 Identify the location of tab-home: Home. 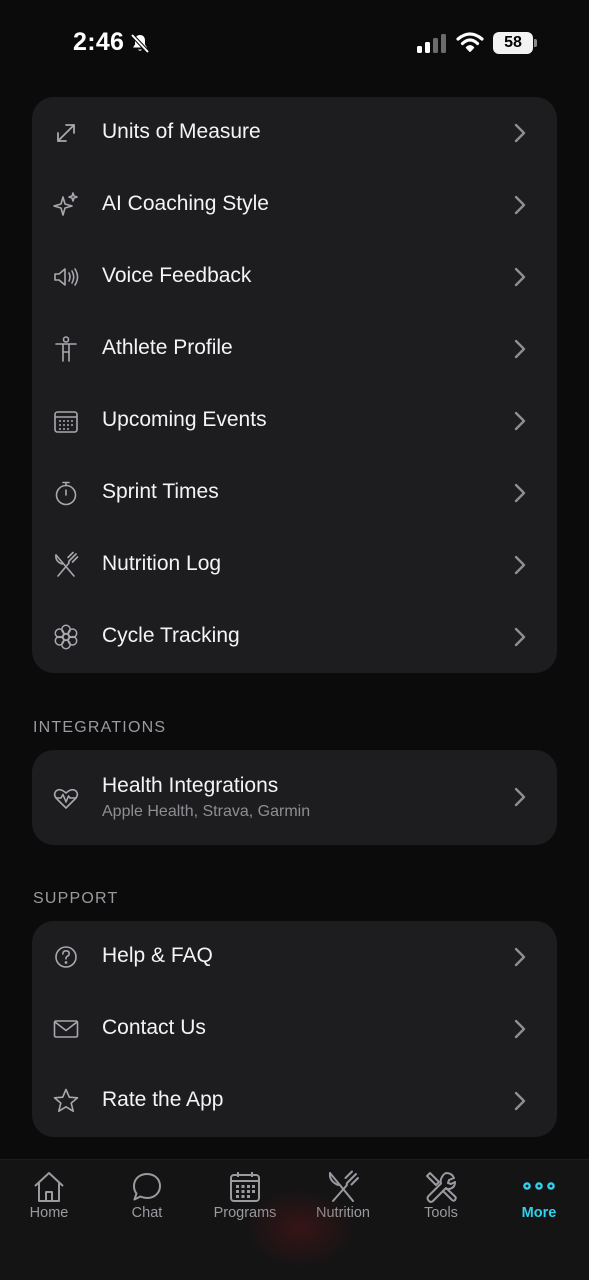
(49, 1200).